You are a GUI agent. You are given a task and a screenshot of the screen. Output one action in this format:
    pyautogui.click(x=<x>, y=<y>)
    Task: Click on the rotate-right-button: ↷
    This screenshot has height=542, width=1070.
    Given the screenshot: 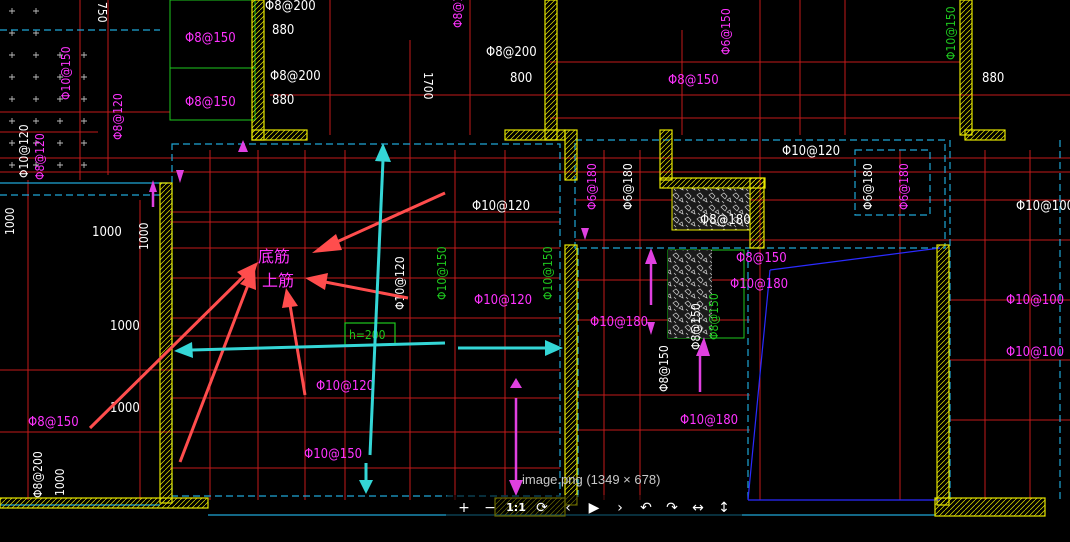 What is the action you would take?
    pyautogui.click(x=672, y=508)
    